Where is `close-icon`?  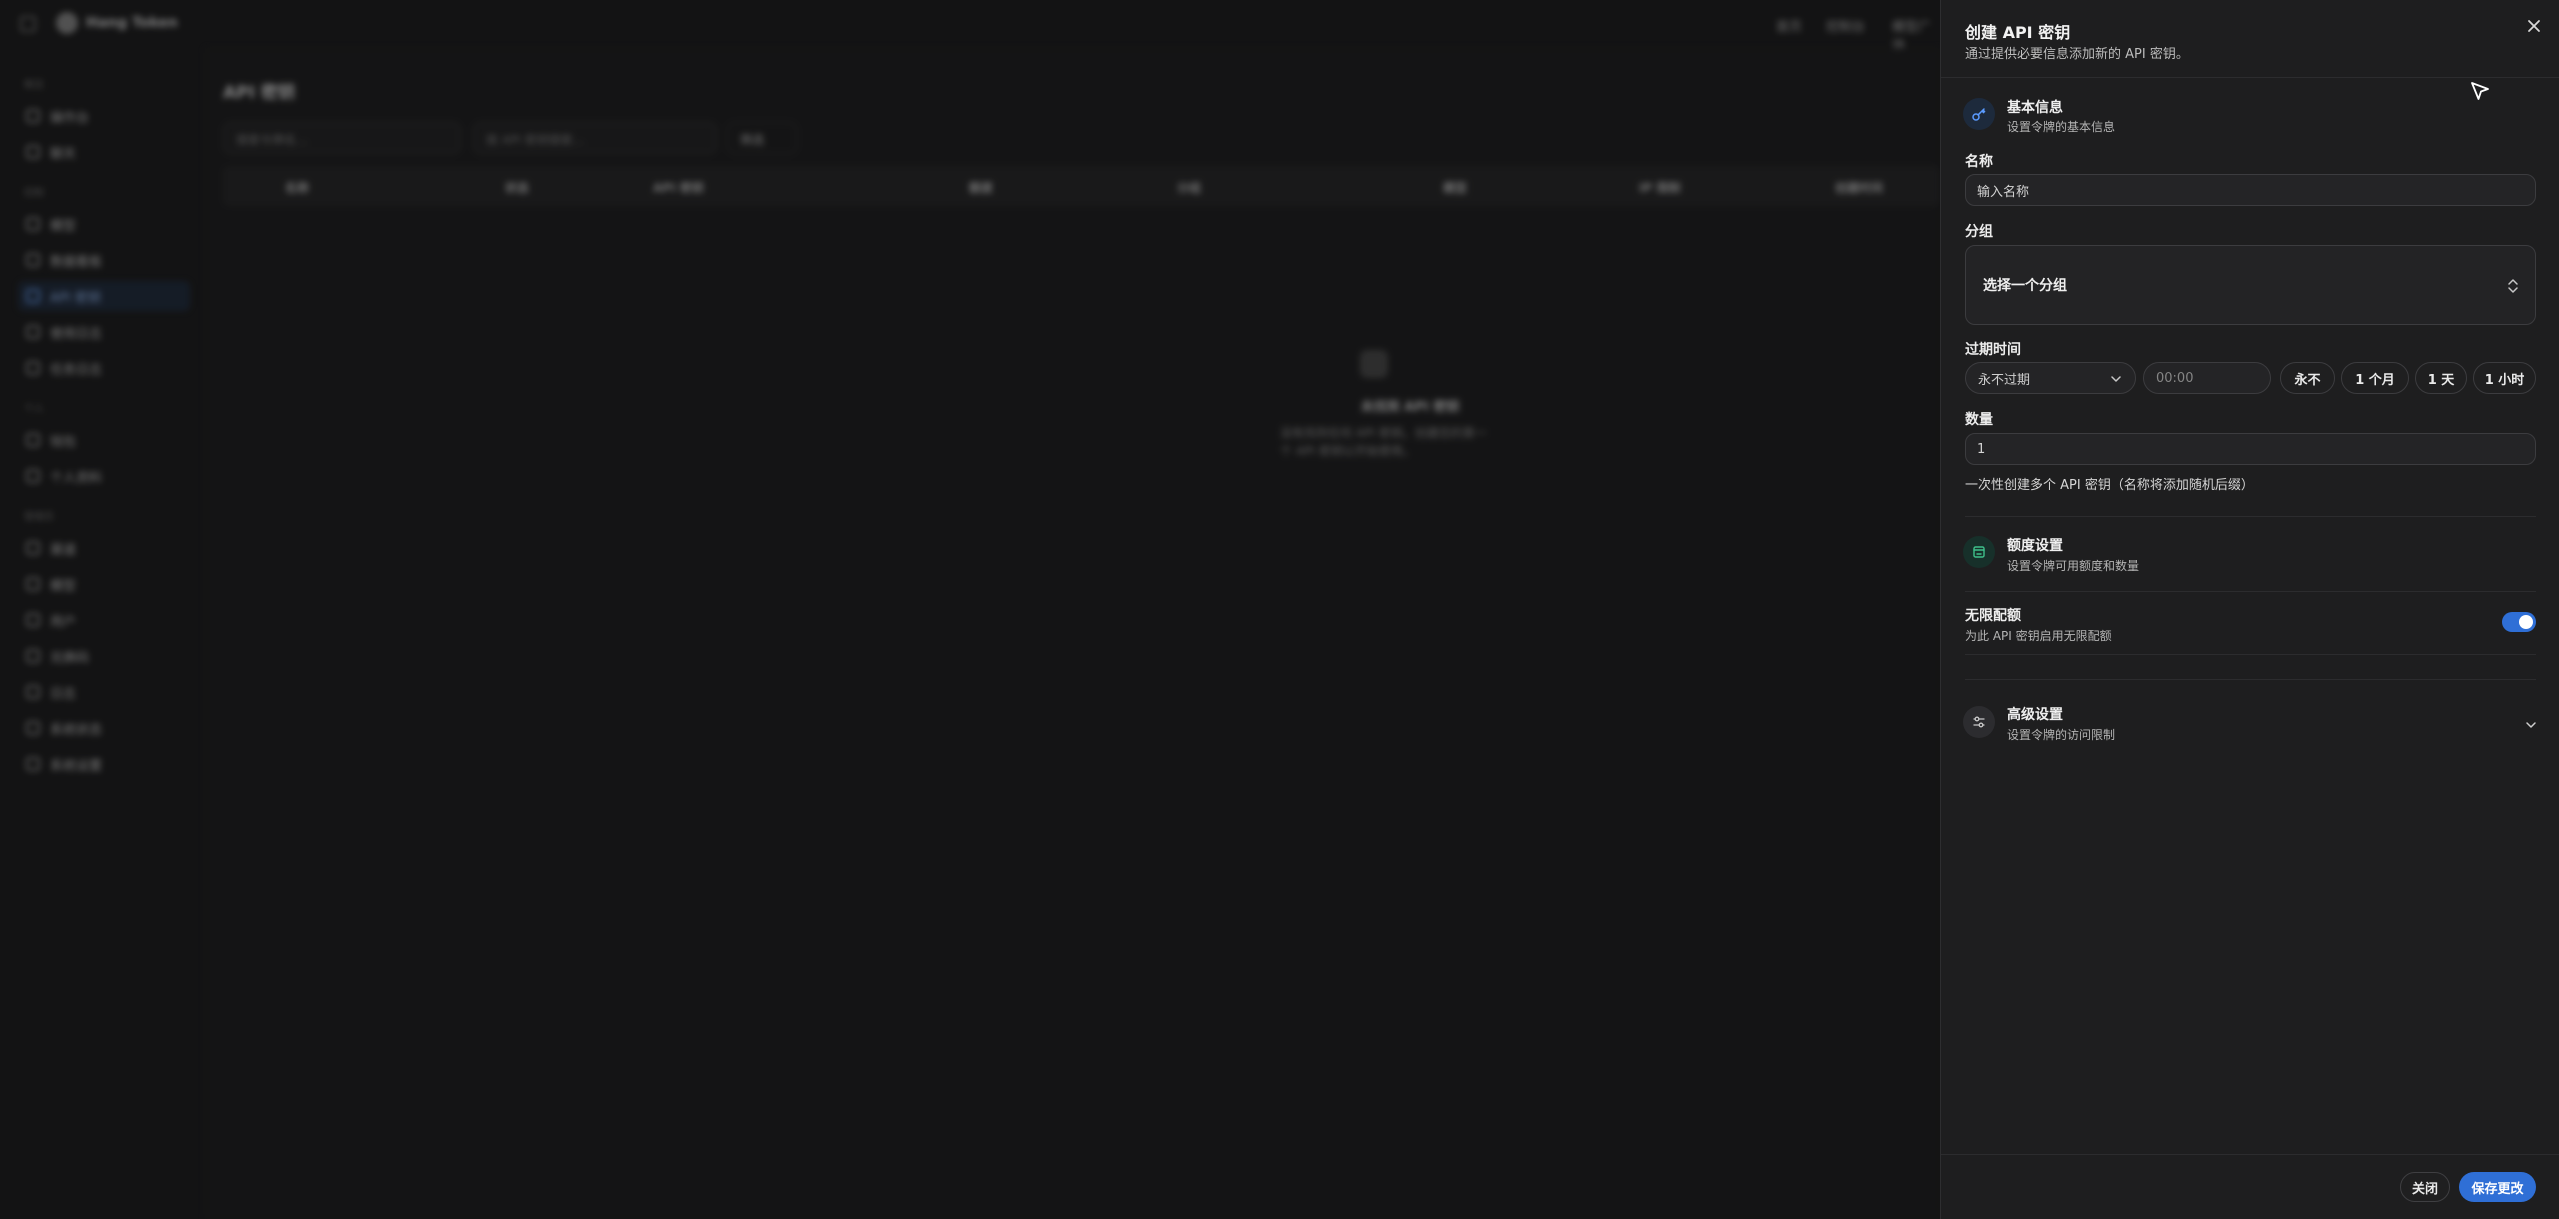 close-icon is located at coordinates (2534, 26).